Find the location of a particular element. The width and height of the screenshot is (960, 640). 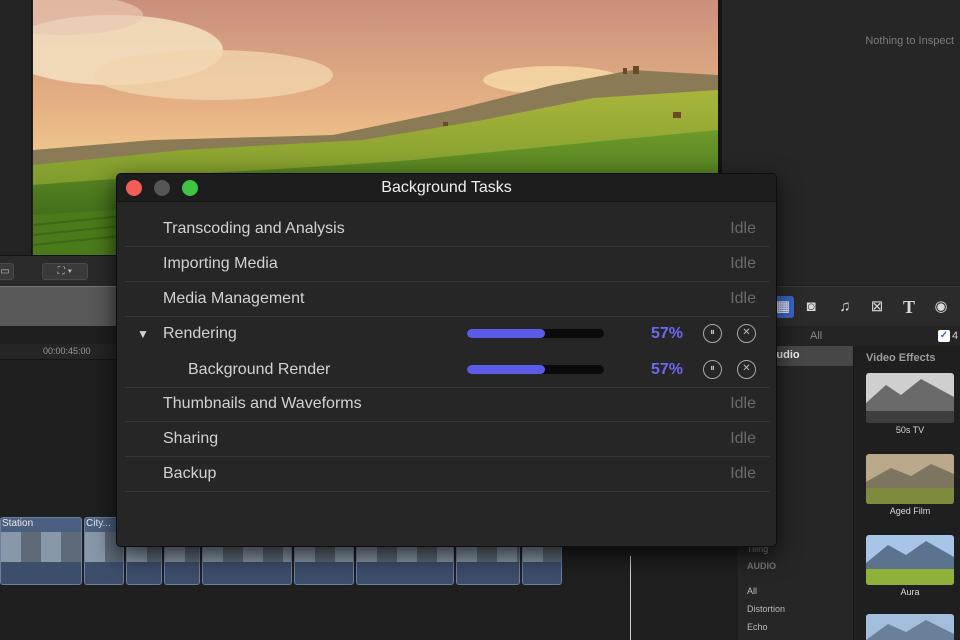

rendering-percent: 57% is located at coordinates (666, 333).